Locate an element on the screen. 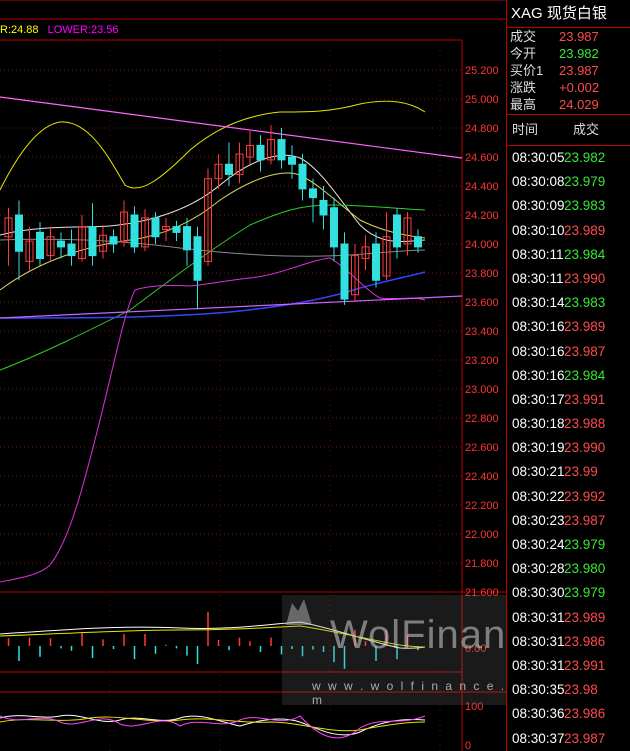 The height and width of the screenshot is (751, 630). symbol-title: XAG 现货白银 is located at coordinates (568, 14).